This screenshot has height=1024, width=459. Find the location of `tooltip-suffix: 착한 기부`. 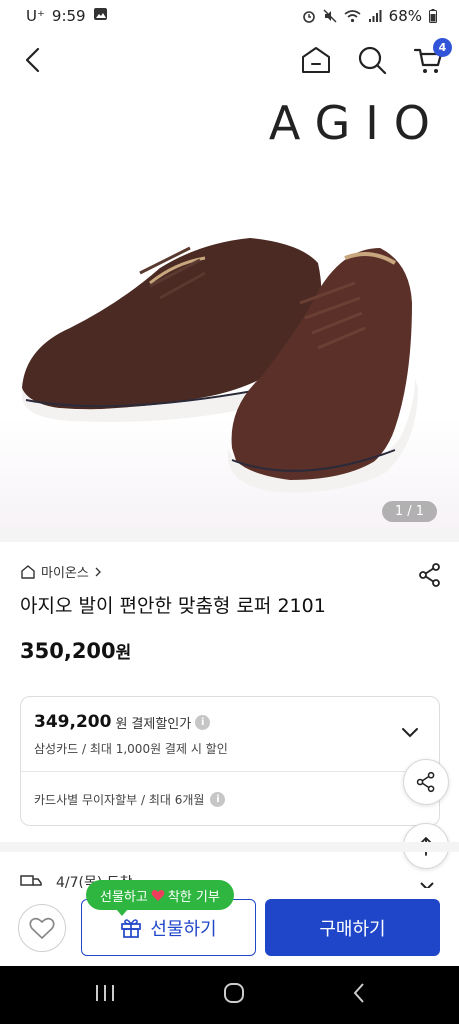

tooltip-suffix: 착한 기부 is located at coordinates (193, 897).